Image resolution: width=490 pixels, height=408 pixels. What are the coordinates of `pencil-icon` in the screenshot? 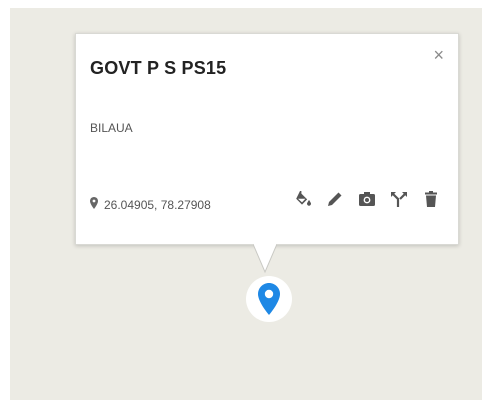 It's located at (335, 199).